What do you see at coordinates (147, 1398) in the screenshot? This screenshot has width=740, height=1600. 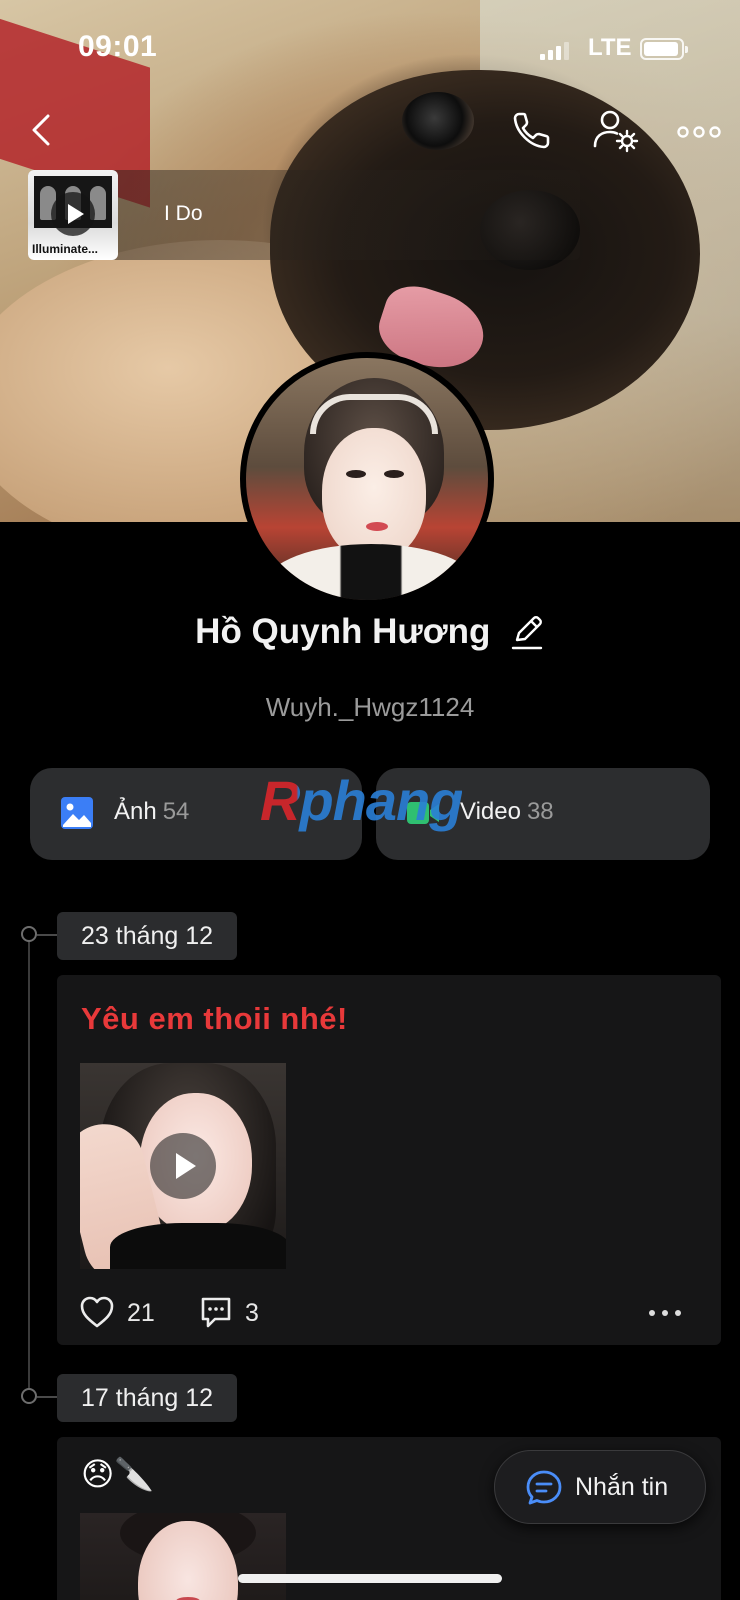 I see `timeline-date: 17 tháng 12` at bounding box center [147, 1398].